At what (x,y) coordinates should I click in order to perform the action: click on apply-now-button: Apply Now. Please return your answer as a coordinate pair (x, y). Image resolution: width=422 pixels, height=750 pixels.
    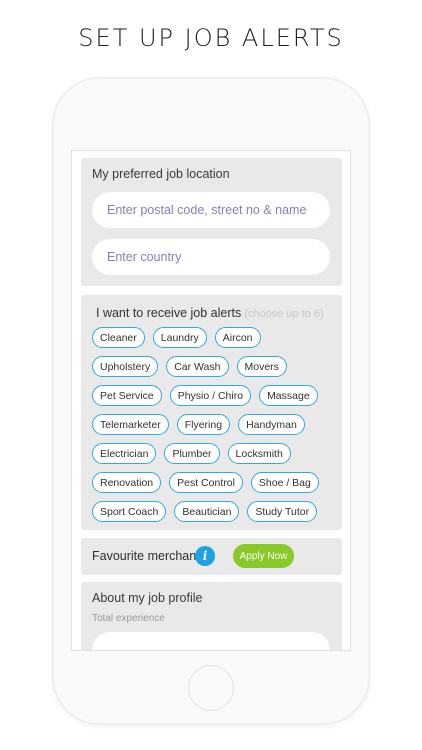
    Looking at the image, I should click on (263, 556).